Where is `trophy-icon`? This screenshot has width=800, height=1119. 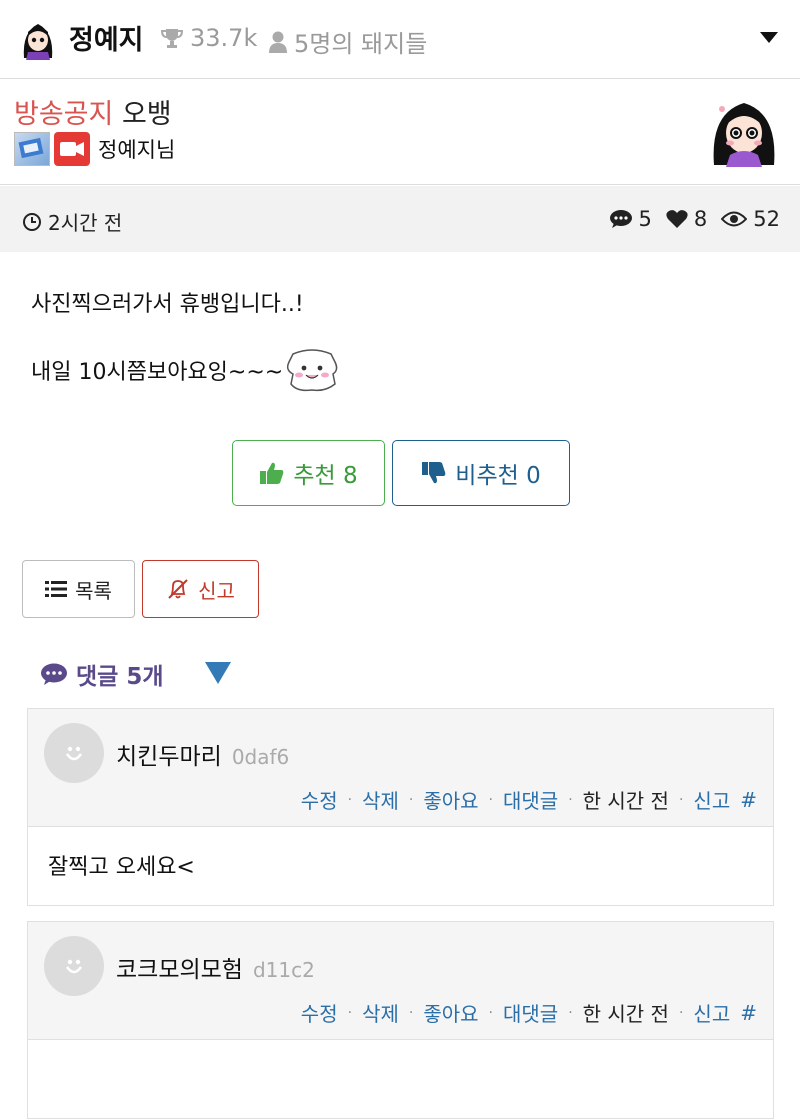
trophy-icon is located at coordinates (172, 38).